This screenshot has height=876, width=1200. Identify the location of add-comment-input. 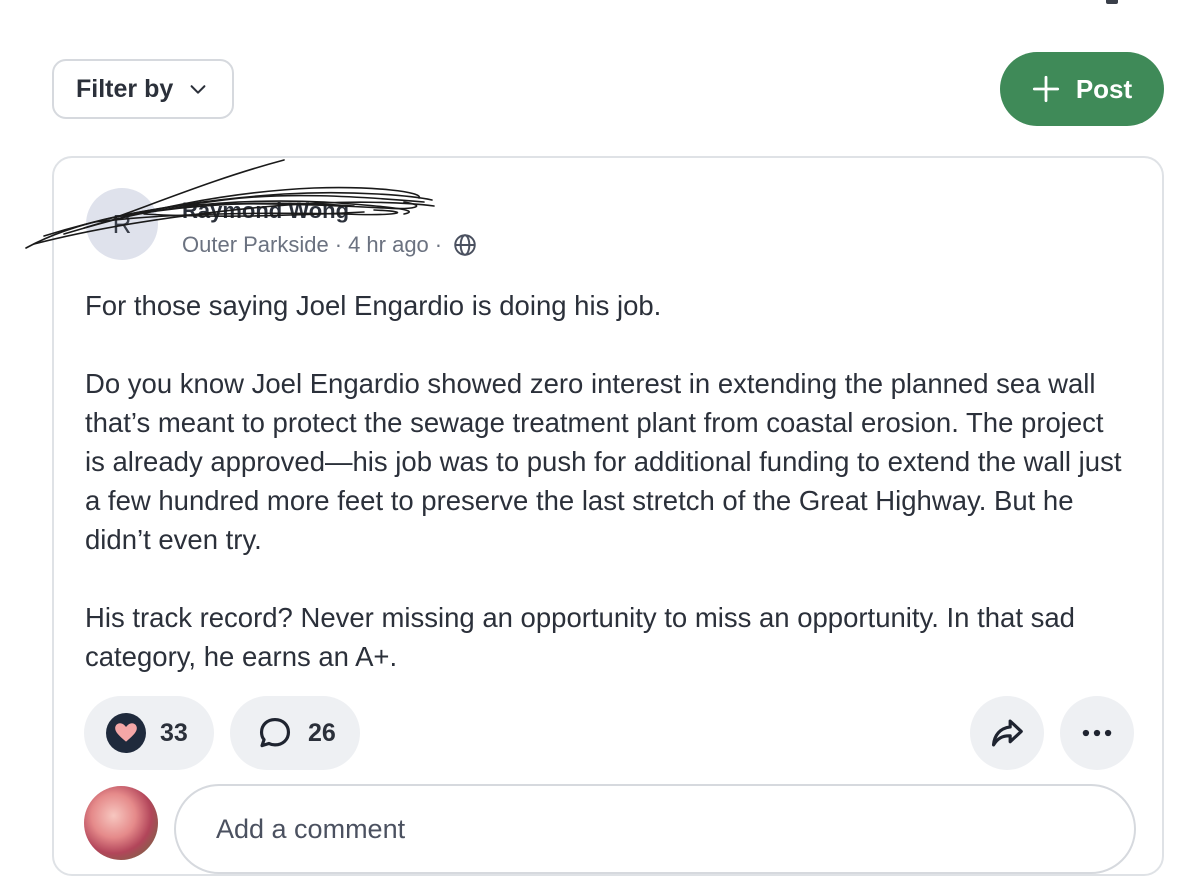
(655, 829).